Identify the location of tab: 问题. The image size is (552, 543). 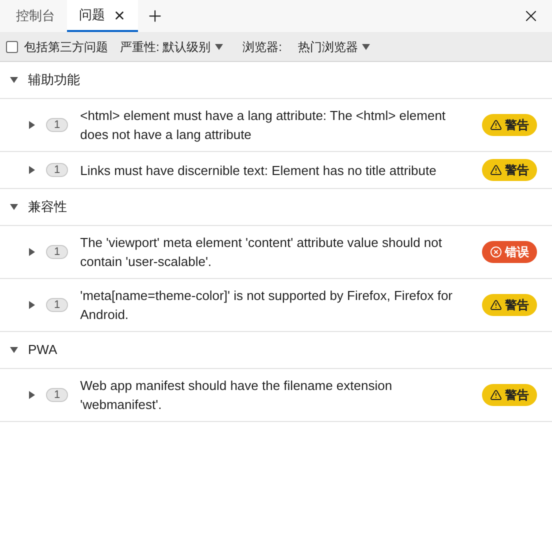
(102, 16).